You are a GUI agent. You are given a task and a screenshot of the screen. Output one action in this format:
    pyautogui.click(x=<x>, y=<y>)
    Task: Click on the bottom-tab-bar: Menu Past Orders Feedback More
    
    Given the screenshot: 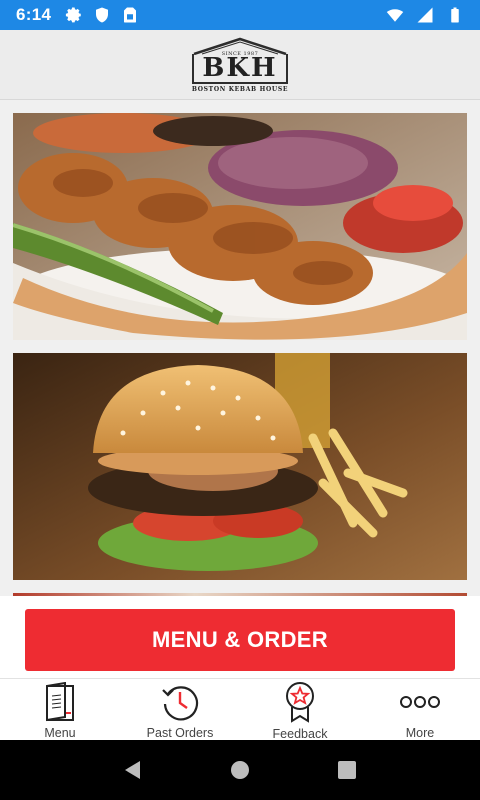 What is the action you would take?
    pyautogui.click(x=240, y=709)
    